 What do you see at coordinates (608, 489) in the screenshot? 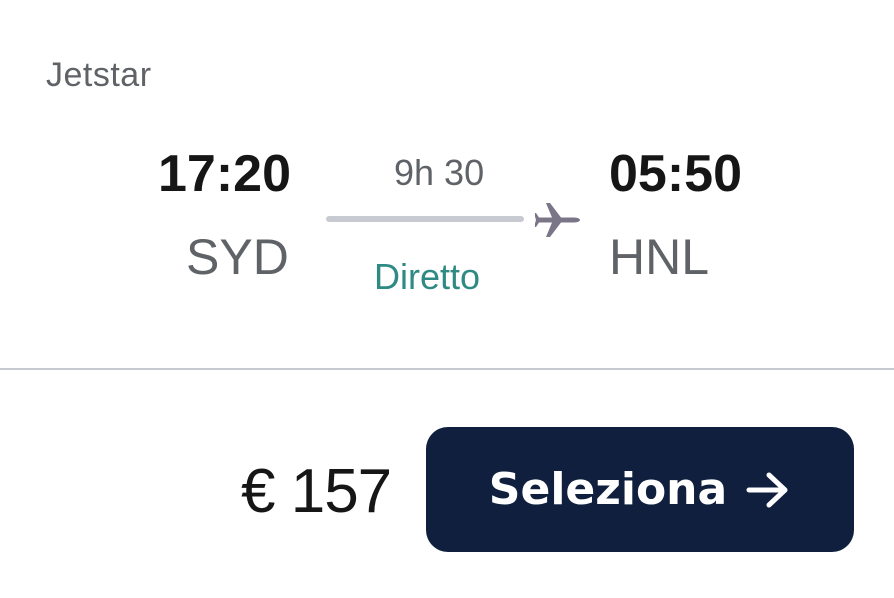
I see `select-button-label: Seleziona` at bounding box center [608, 489].